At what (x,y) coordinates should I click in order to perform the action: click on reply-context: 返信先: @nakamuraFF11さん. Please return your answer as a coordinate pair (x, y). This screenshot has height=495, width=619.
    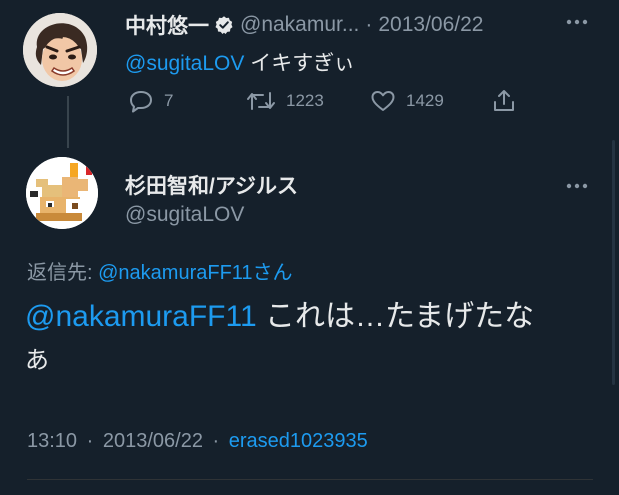
    Looking at the image, I should click on (160, 270).